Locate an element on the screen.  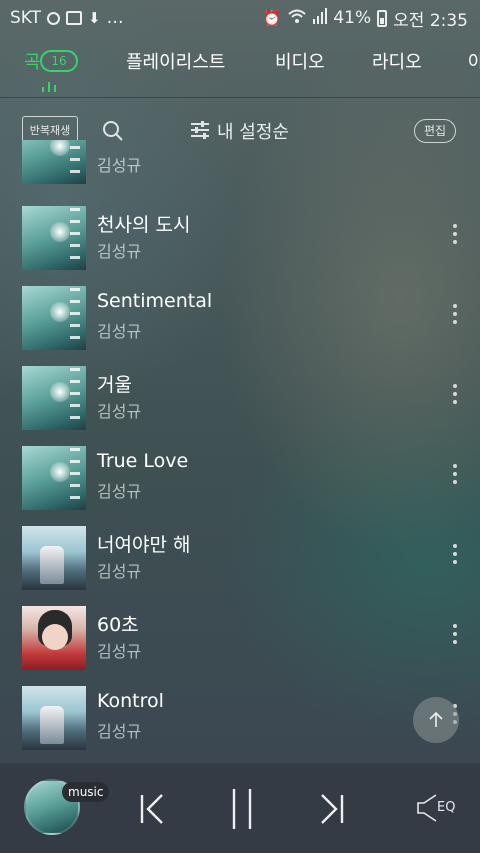
song-title: True Love is located at coordinates (143, 461).